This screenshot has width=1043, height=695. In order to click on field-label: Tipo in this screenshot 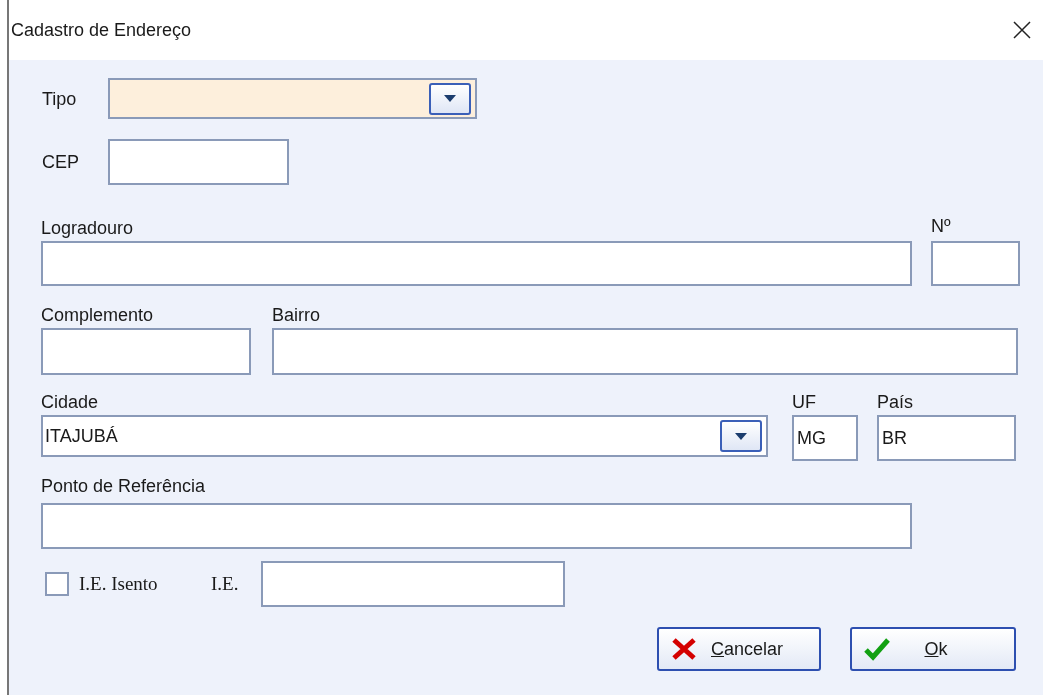, I will do `click(60, 99)`.